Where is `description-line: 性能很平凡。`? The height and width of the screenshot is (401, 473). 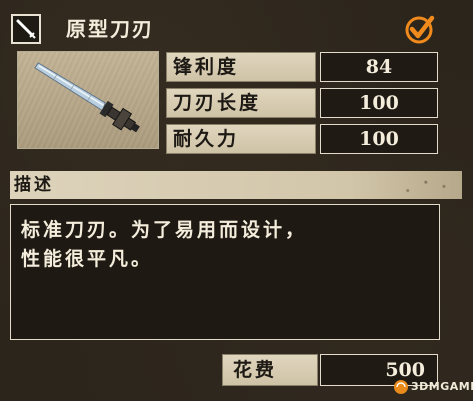 description-line: 性能很平凡。 is located at coordinates (87, 259).